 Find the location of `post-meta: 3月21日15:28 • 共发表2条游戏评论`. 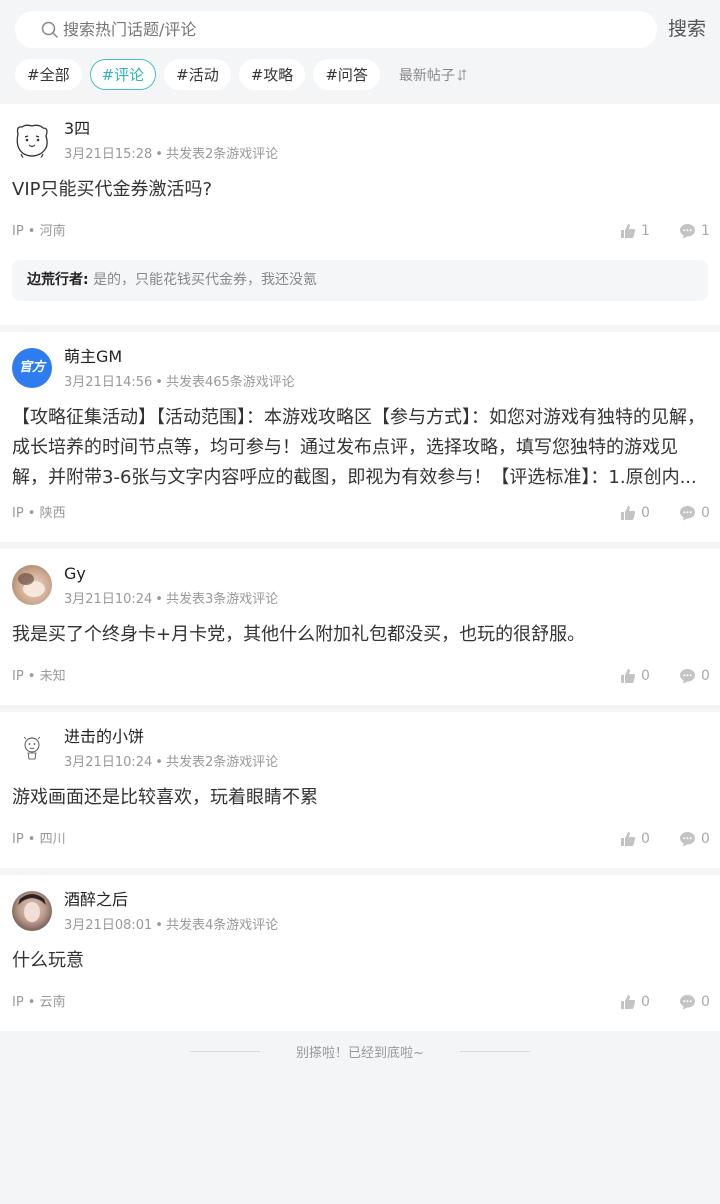

post-meta: 3月21日15:28 • 共发表2条游戏评论 is located at coordinates (171, 154).